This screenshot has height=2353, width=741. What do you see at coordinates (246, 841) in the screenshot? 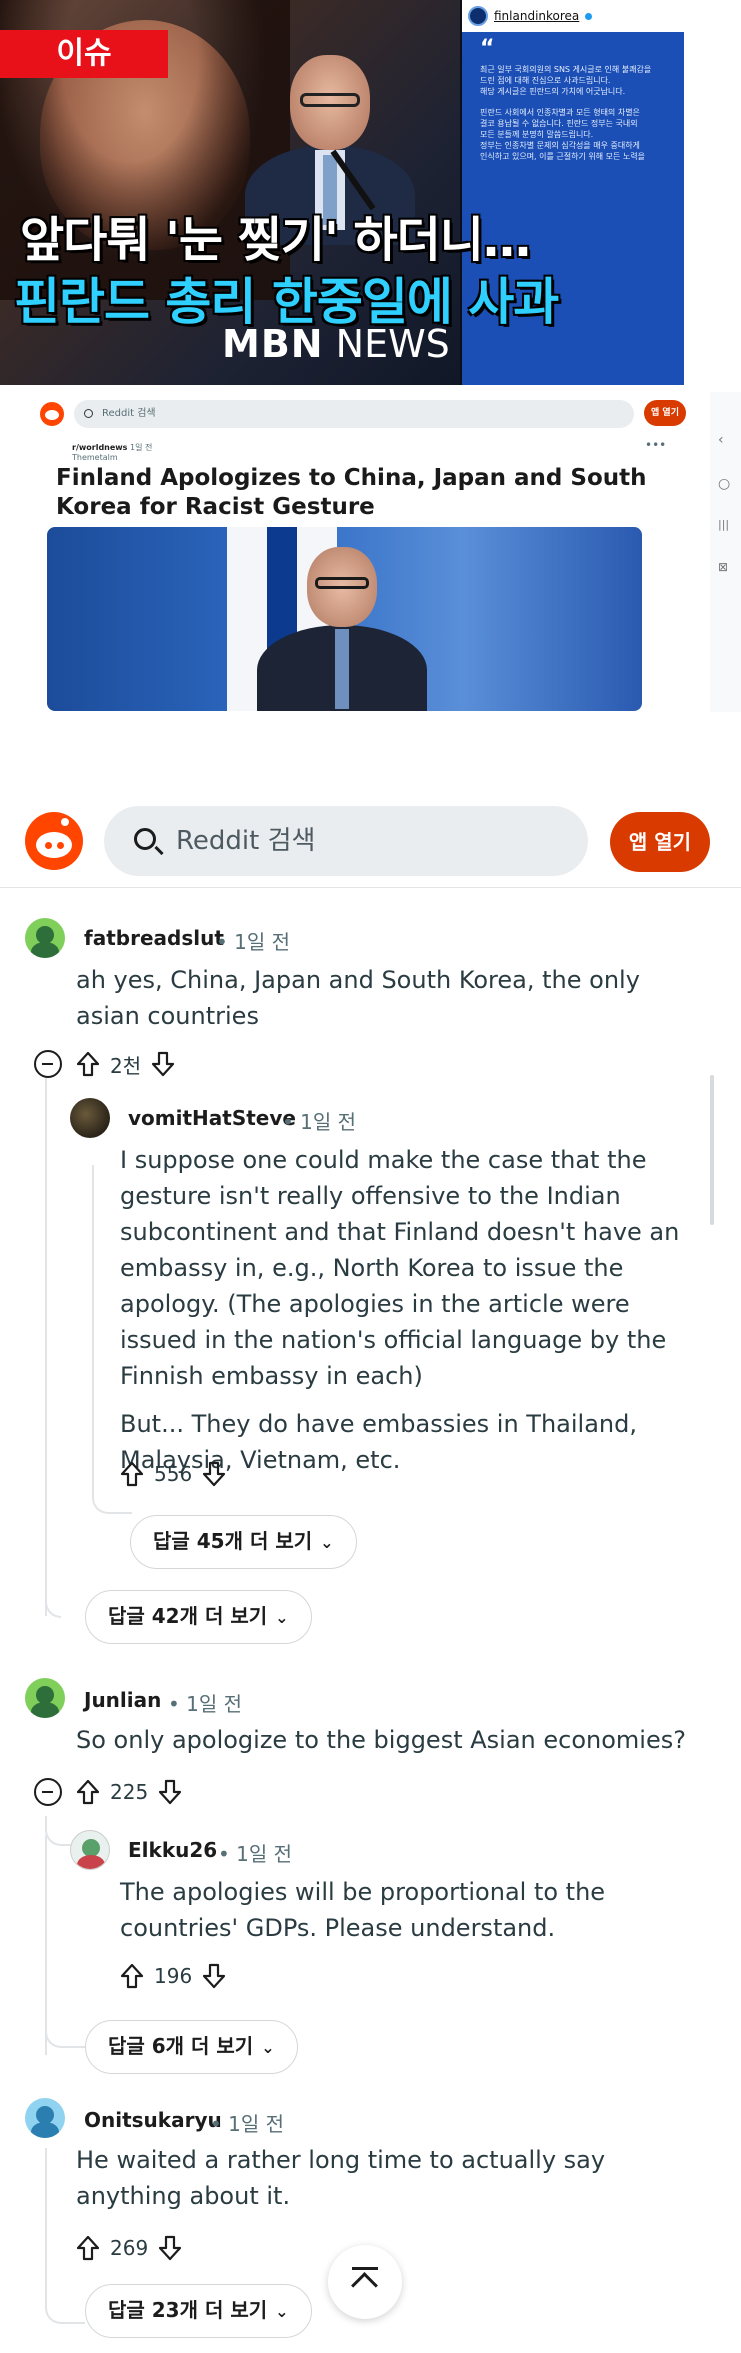
I see `search-placeholder: Reddit 검색` at bounding box center [246, 841].